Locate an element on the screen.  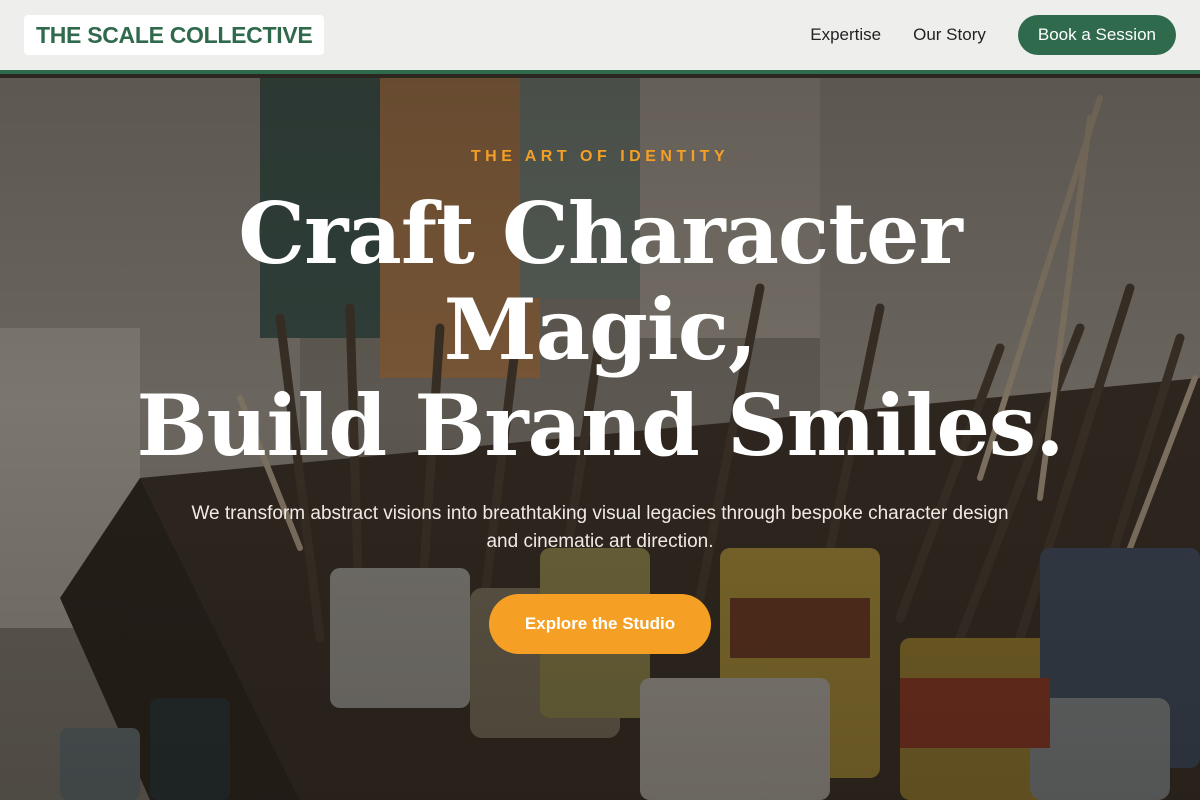
book-session-button: Book a Session is located at coordinates (1096, 35).